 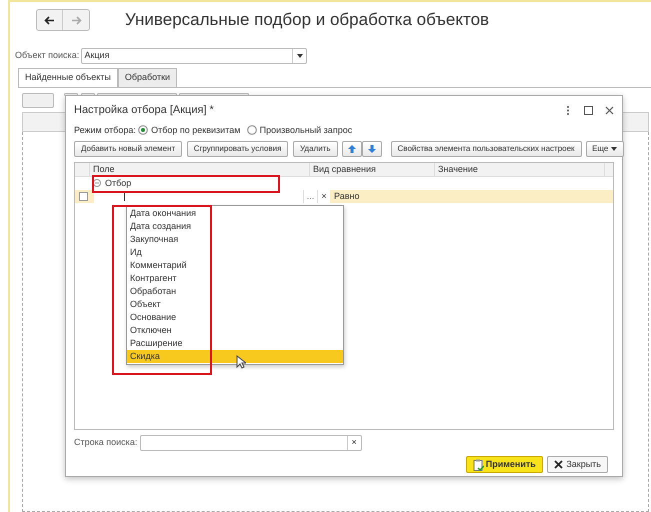 I want to click on radio-label: Произвольный запрос, so click(x=306, y=130).